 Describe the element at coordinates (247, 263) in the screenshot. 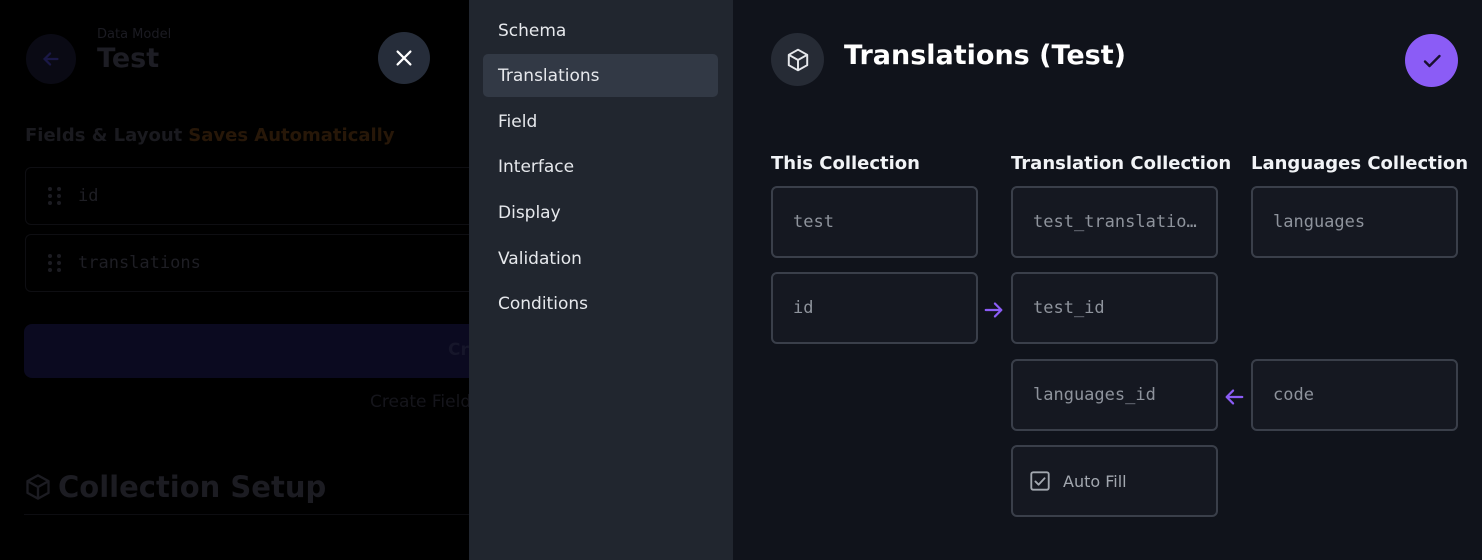

I see `field-row-translations: translations` at that location.